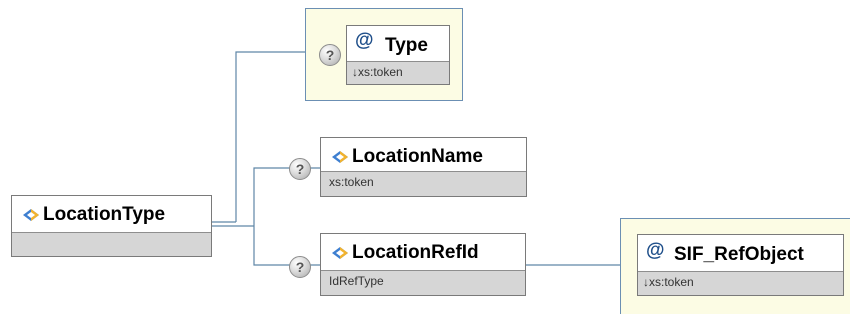  Describe the element at coordinates (351, 182) in the screenshot. I see `element-type-label: xs:token` at that location.